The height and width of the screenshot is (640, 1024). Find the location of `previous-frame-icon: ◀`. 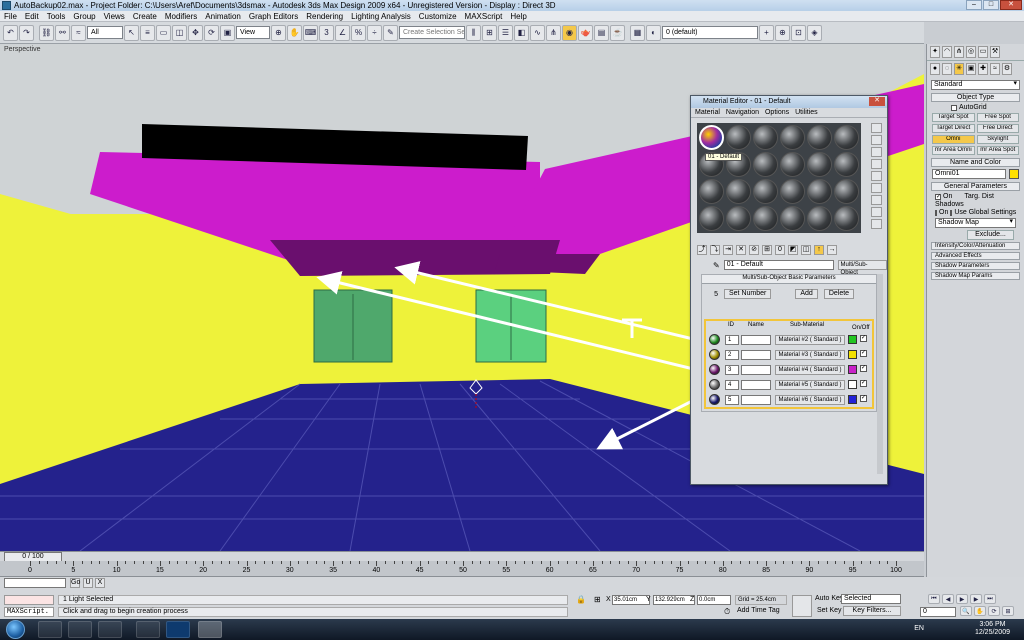

previous-frame-icon: ◀ is located at coordinates (948, 599).